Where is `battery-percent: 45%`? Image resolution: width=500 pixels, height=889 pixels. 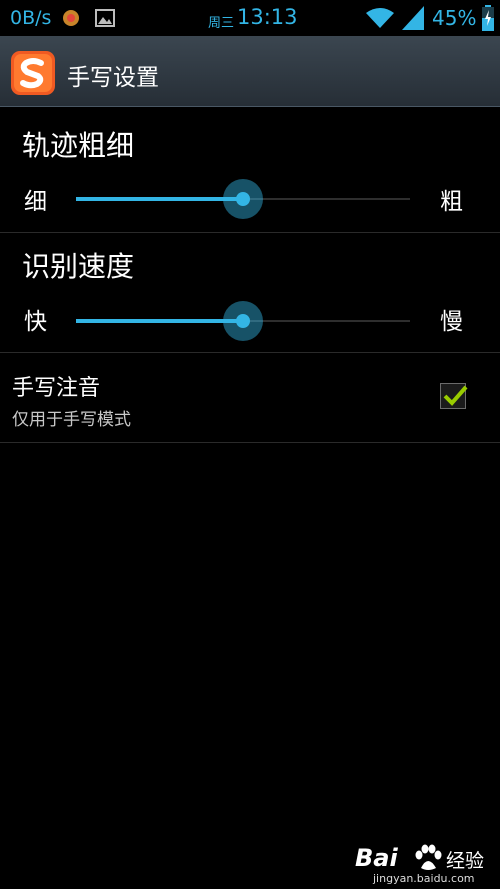 battery-percent: 45% is located at coordinates (454, 18).